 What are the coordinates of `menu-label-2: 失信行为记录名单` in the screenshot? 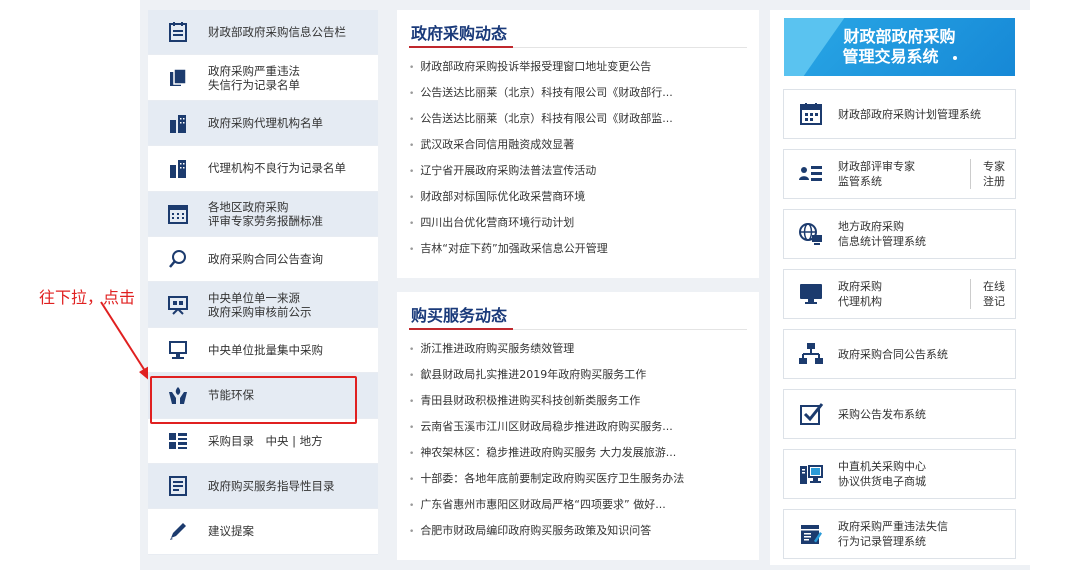 It's located at (254, 84).